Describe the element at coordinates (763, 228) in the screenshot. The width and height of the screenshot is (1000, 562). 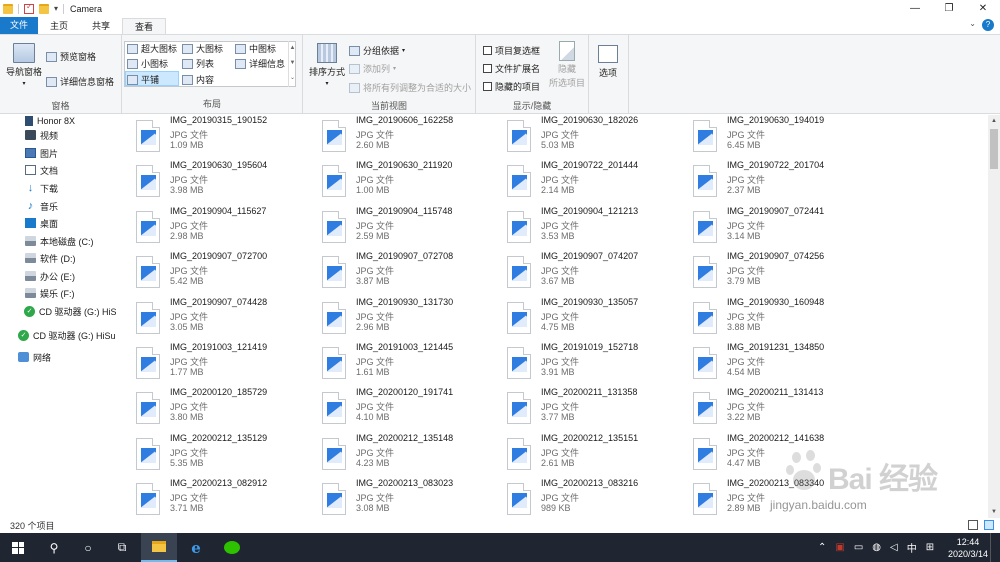
I see `file-item: IMG_20190907_072441 JPG 文件 3.14 MB` at that location.